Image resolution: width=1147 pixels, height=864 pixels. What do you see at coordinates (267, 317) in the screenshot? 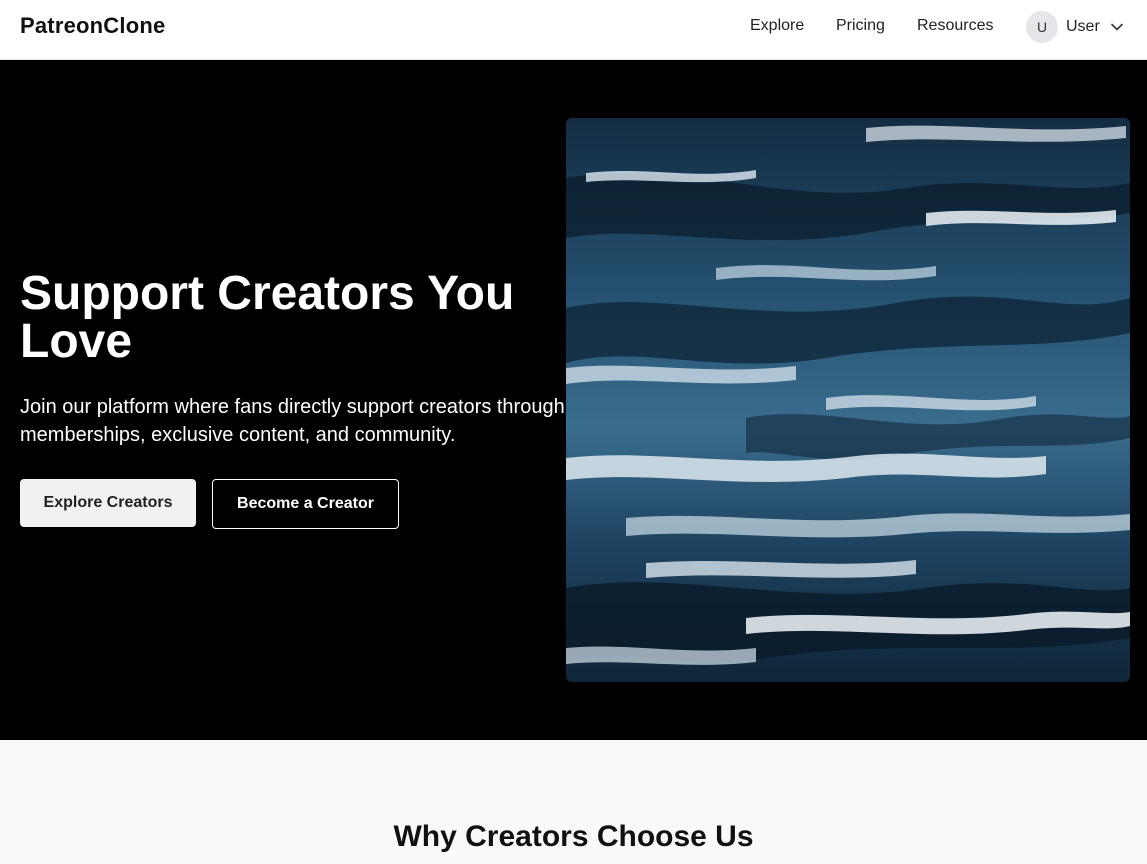
I see `hero-title: Support Creators You Love` at bounding box center [267, 317].